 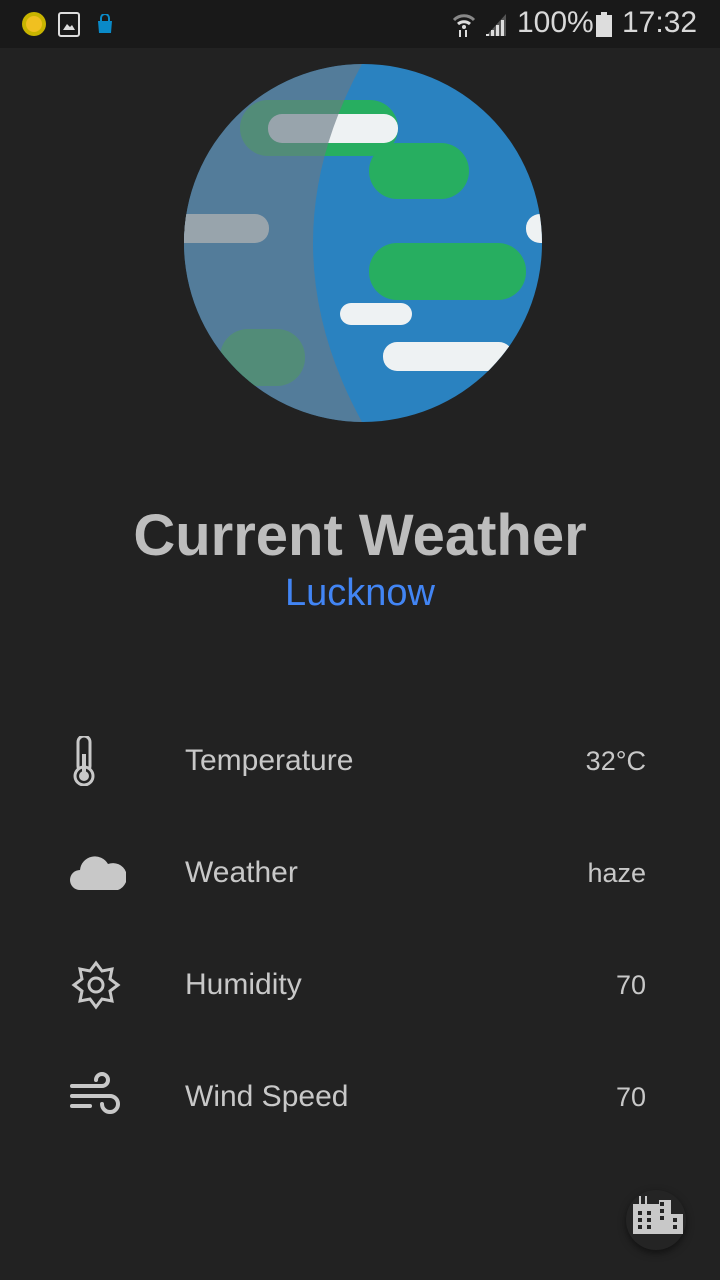 What do you see at coordinates (267, 1096) in the screenshot?
I see `row-label: Wind Speed` at bounding box center [267, 1096].